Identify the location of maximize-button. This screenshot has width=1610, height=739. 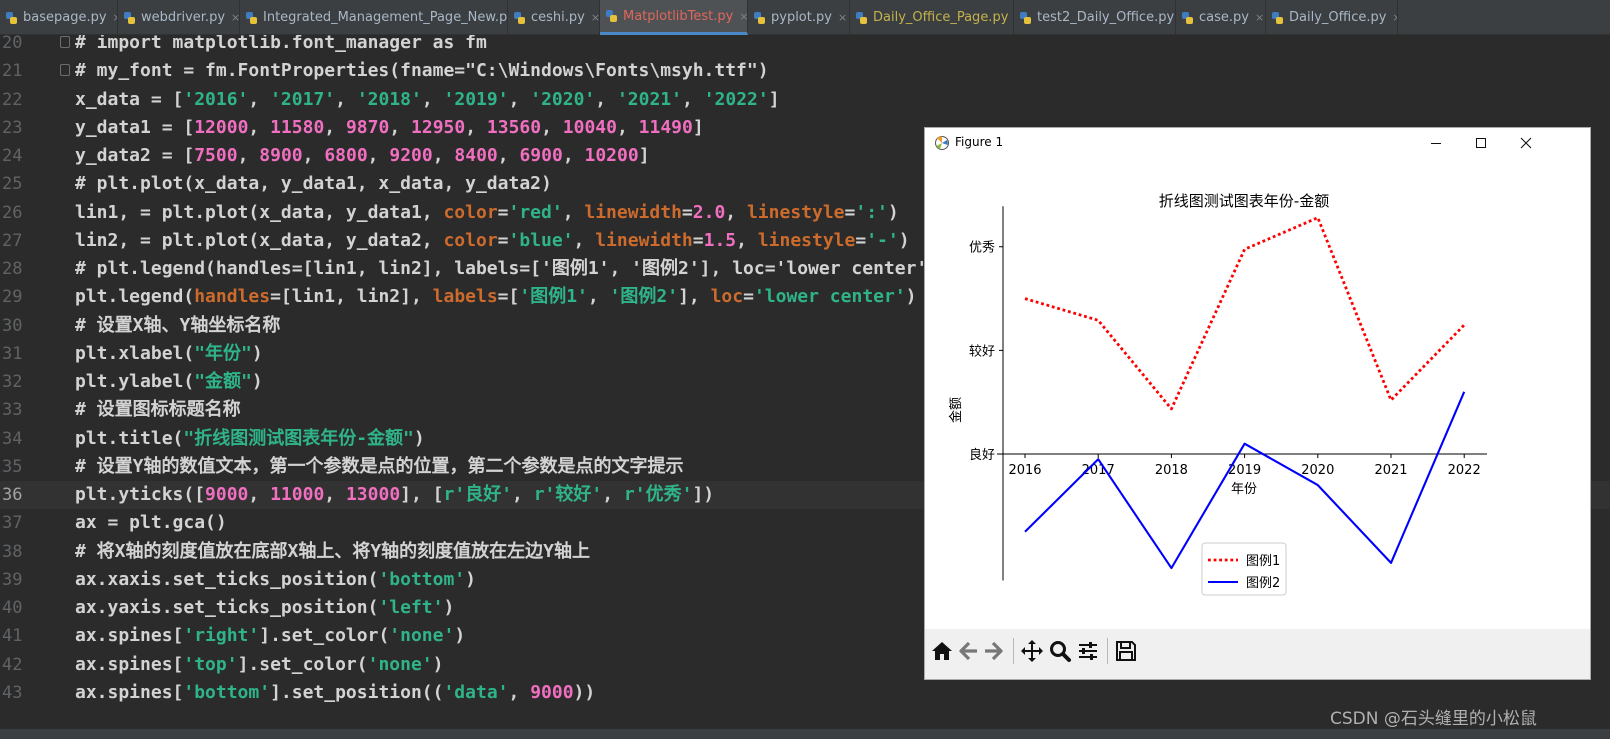
(1480, 143).